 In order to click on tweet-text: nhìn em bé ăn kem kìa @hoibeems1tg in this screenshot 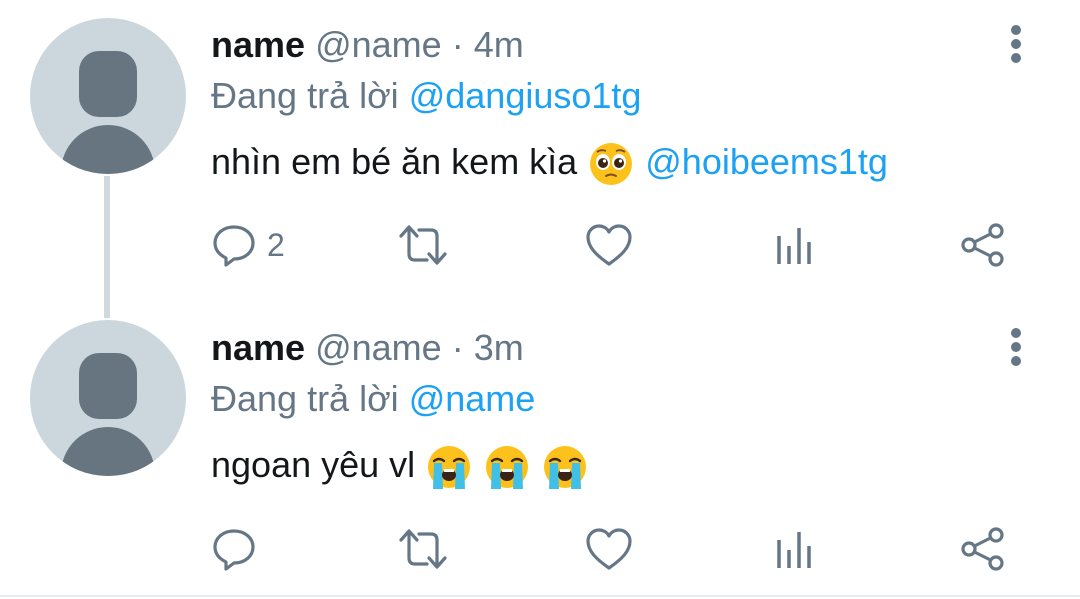, I will do `click(549, 163)`.